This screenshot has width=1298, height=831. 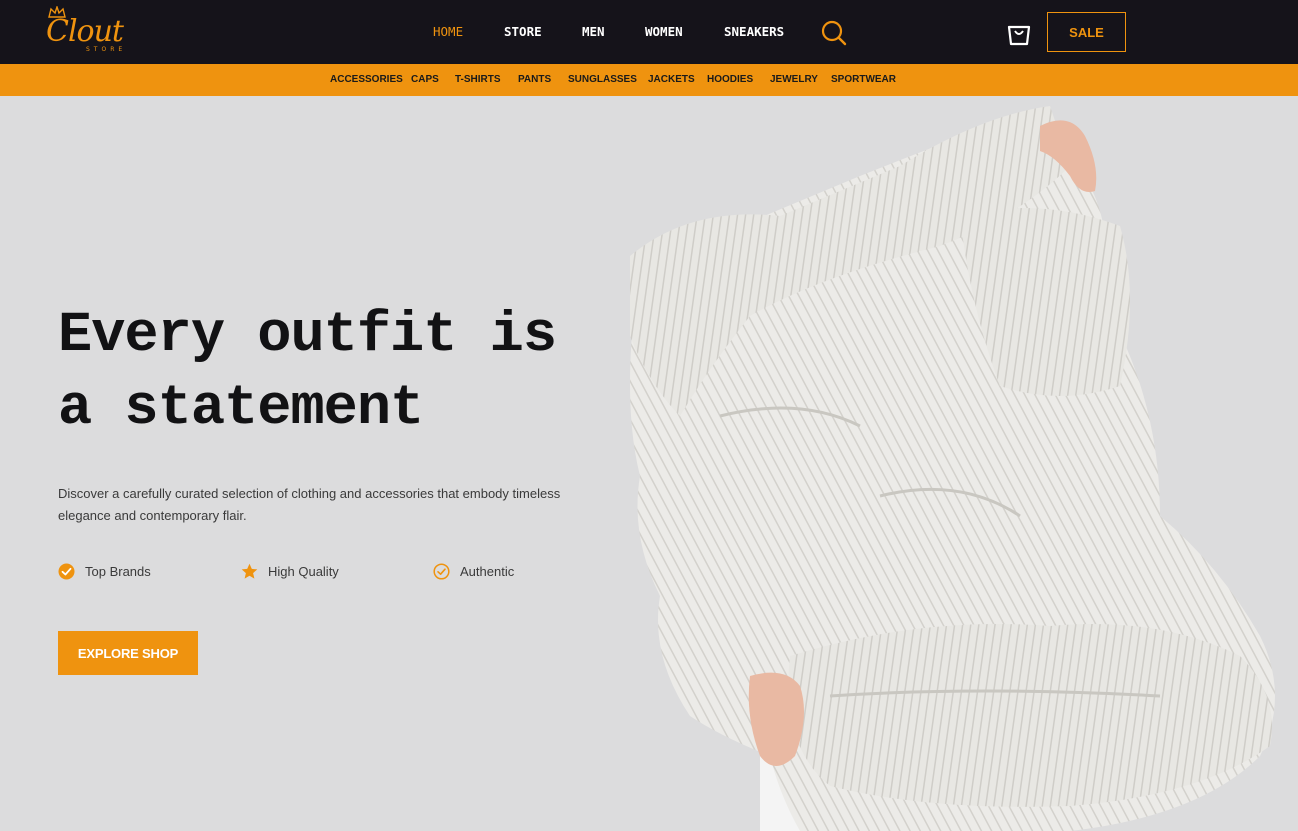 I want to click on category-pants: PANTS, so click(x=534, y=79).